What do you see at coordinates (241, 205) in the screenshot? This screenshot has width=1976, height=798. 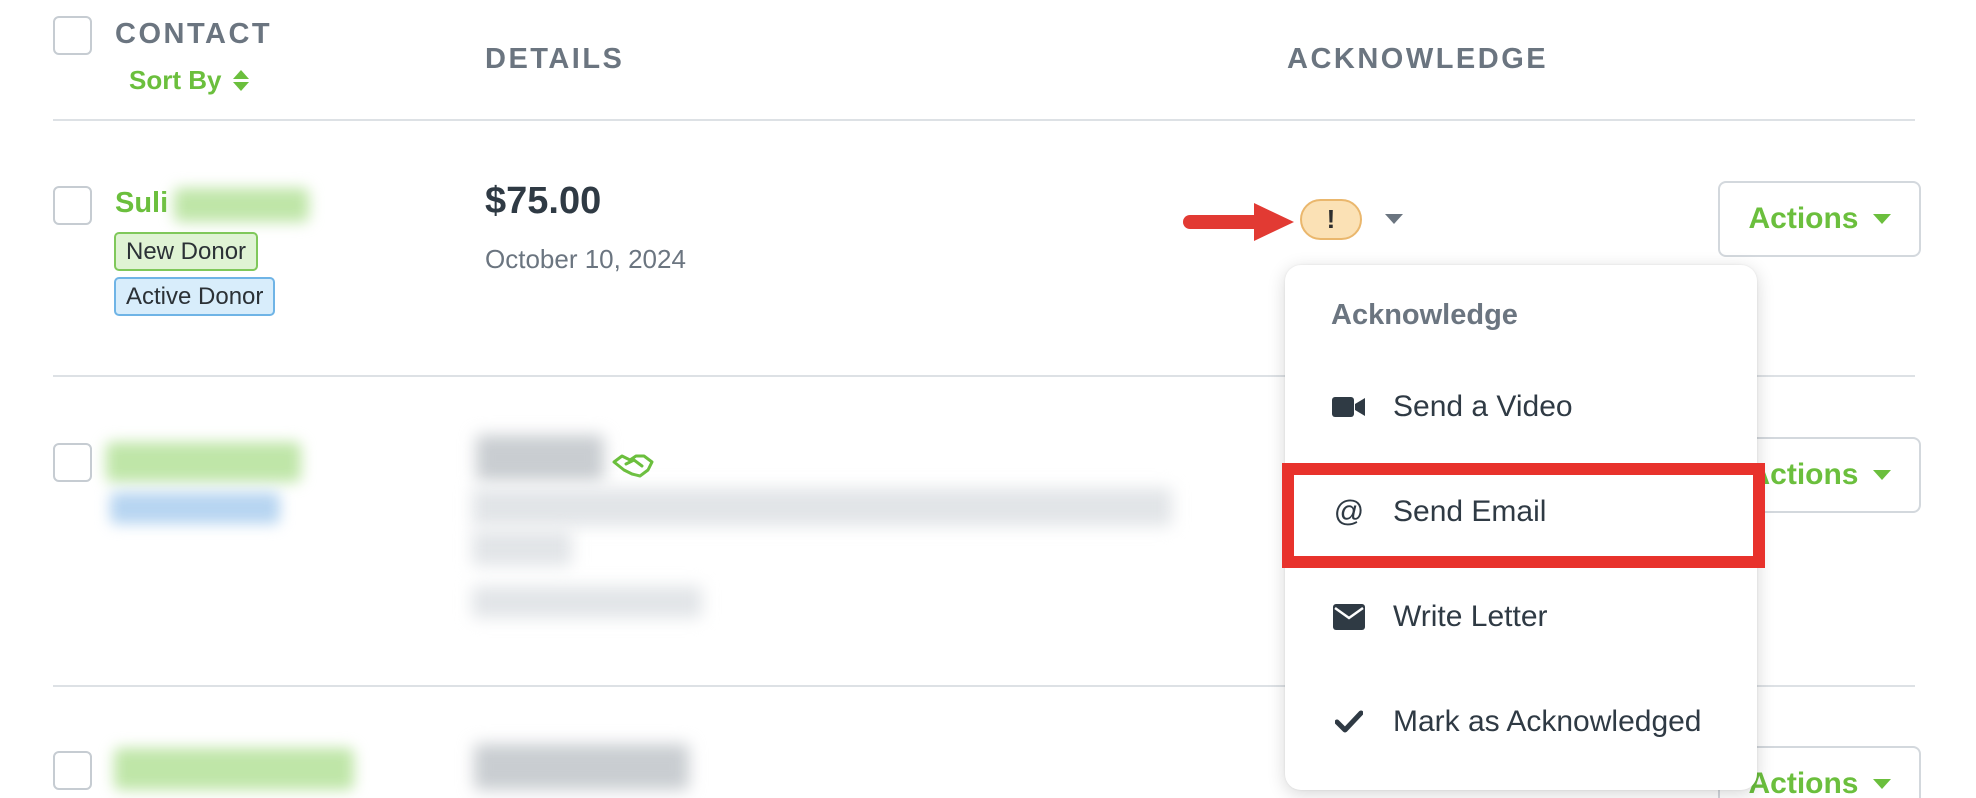 I see `redacted-last-name` at bounding box center [241, 205].